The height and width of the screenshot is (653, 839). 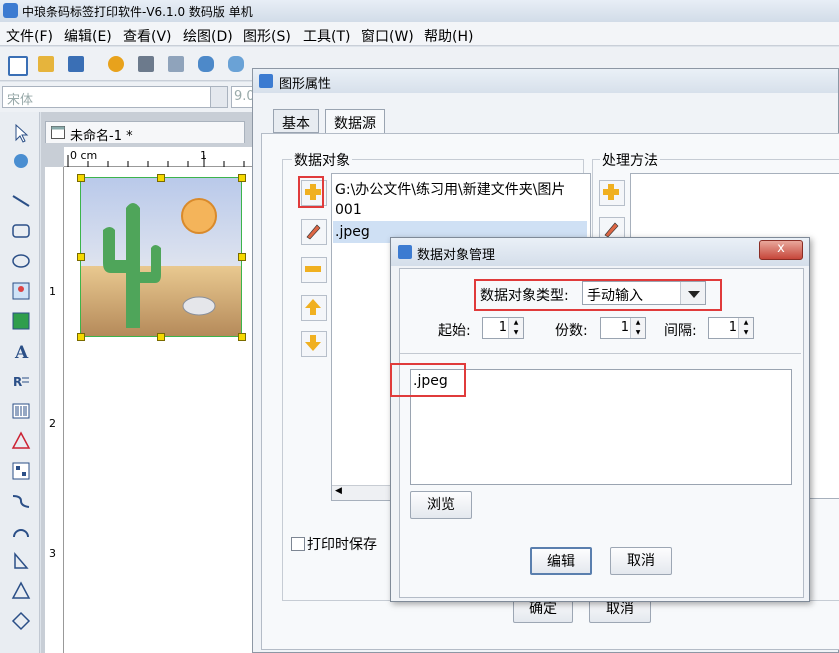 What do you see at coordinates (20, 100) in the screenshot?
I see `font-family-value: 宋体` at bounding box center [20, 100].